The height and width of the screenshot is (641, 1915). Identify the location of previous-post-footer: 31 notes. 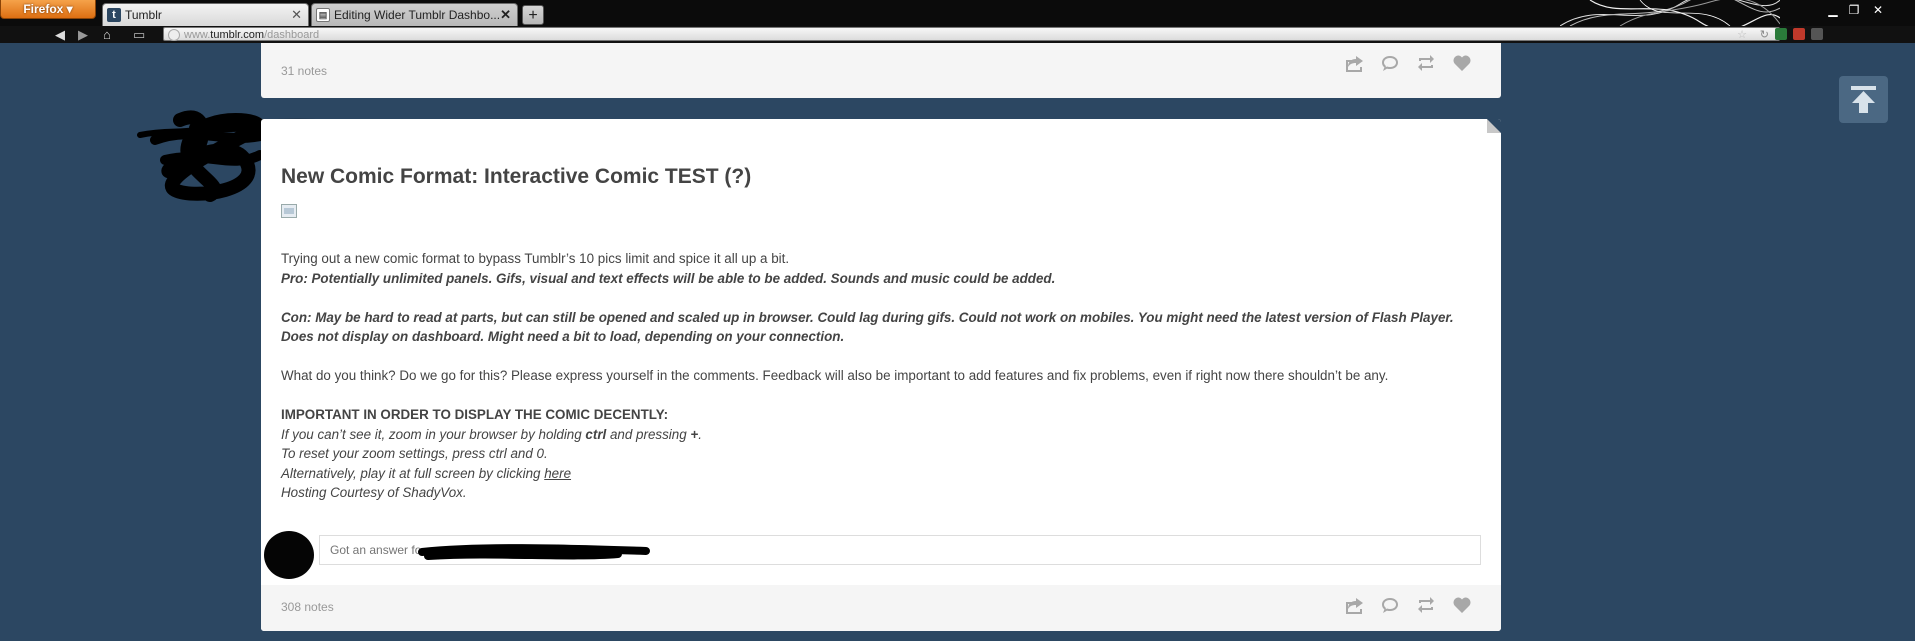
(881, 70).